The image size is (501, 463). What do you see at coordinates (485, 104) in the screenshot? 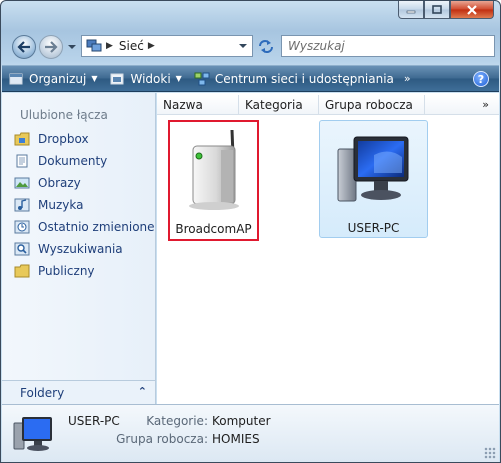
I see `more-columns-button: »` at bounding box center [485, 104].